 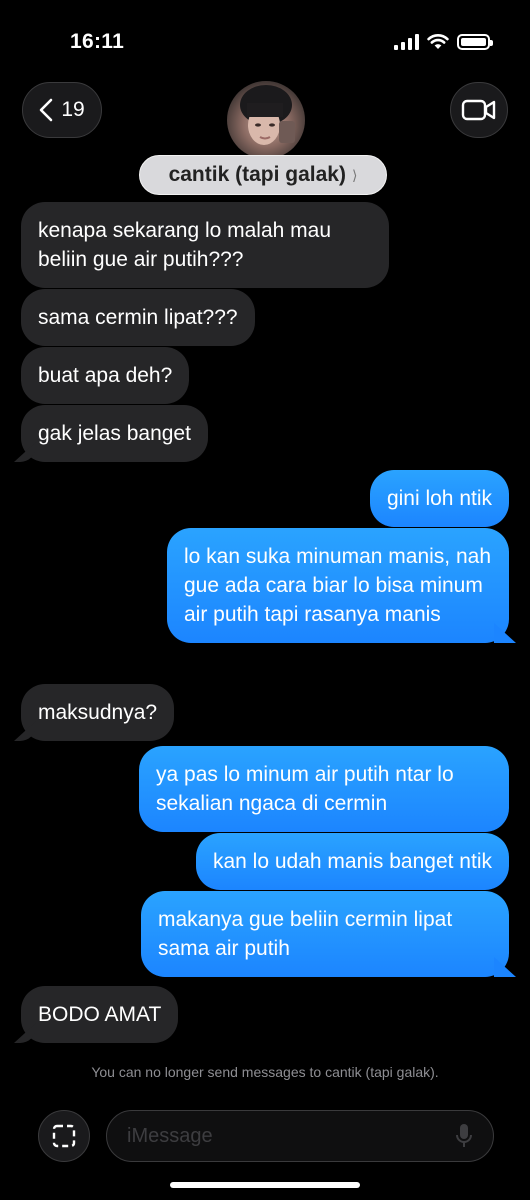 What do you see at coordinates (267, 115) in the screenshot?
I see `avatar-photo` at bounding box center [267, 115].